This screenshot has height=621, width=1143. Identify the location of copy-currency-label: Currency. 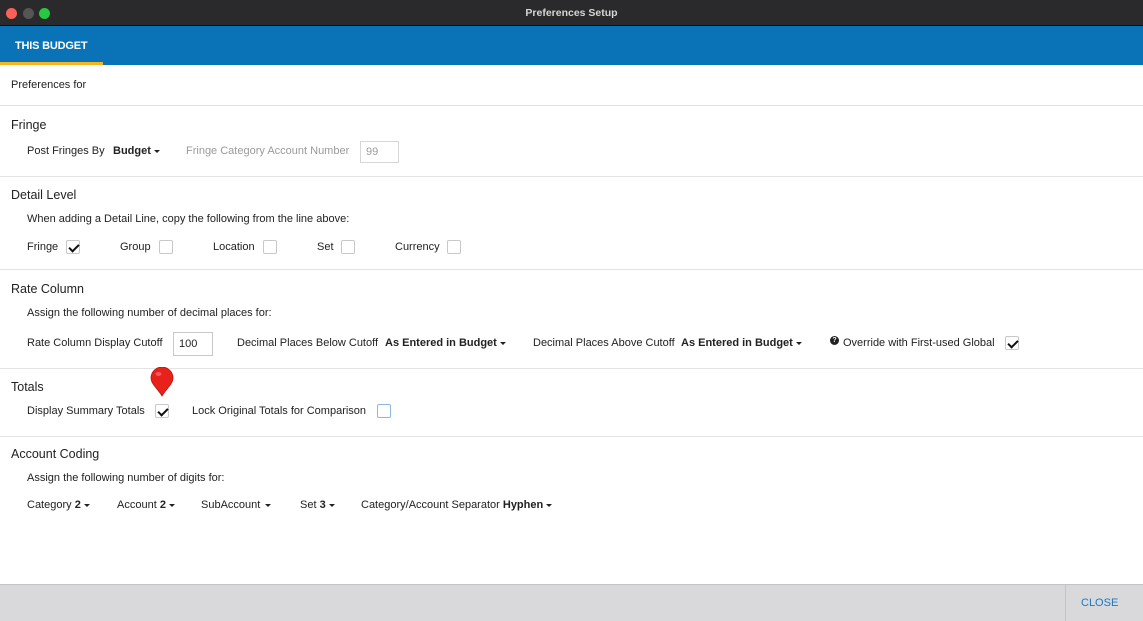
(417, 247).